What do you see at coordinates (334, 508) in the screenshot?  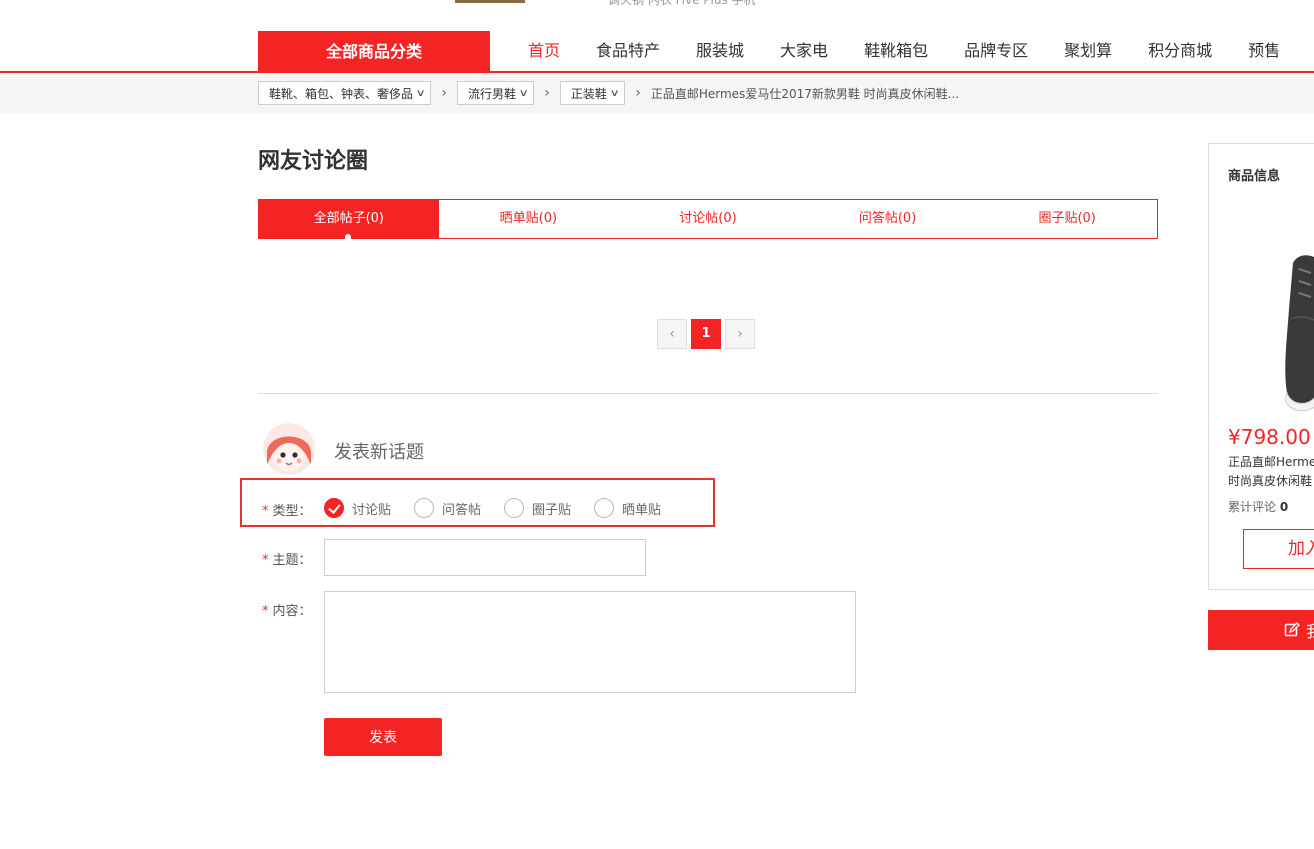 I see `radio-checked-icon` at bounding box center [334, 508].